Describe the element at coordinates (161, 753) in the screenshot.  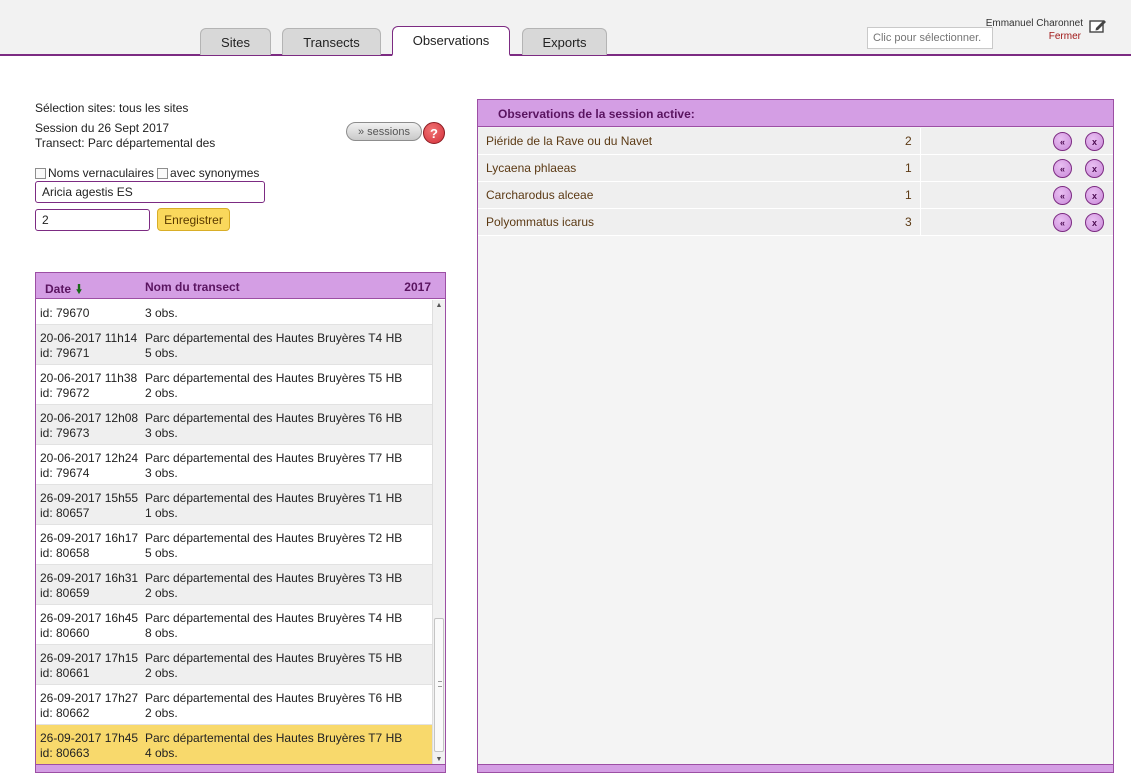
I see `session-obs-count: 4 obs.` at that location.